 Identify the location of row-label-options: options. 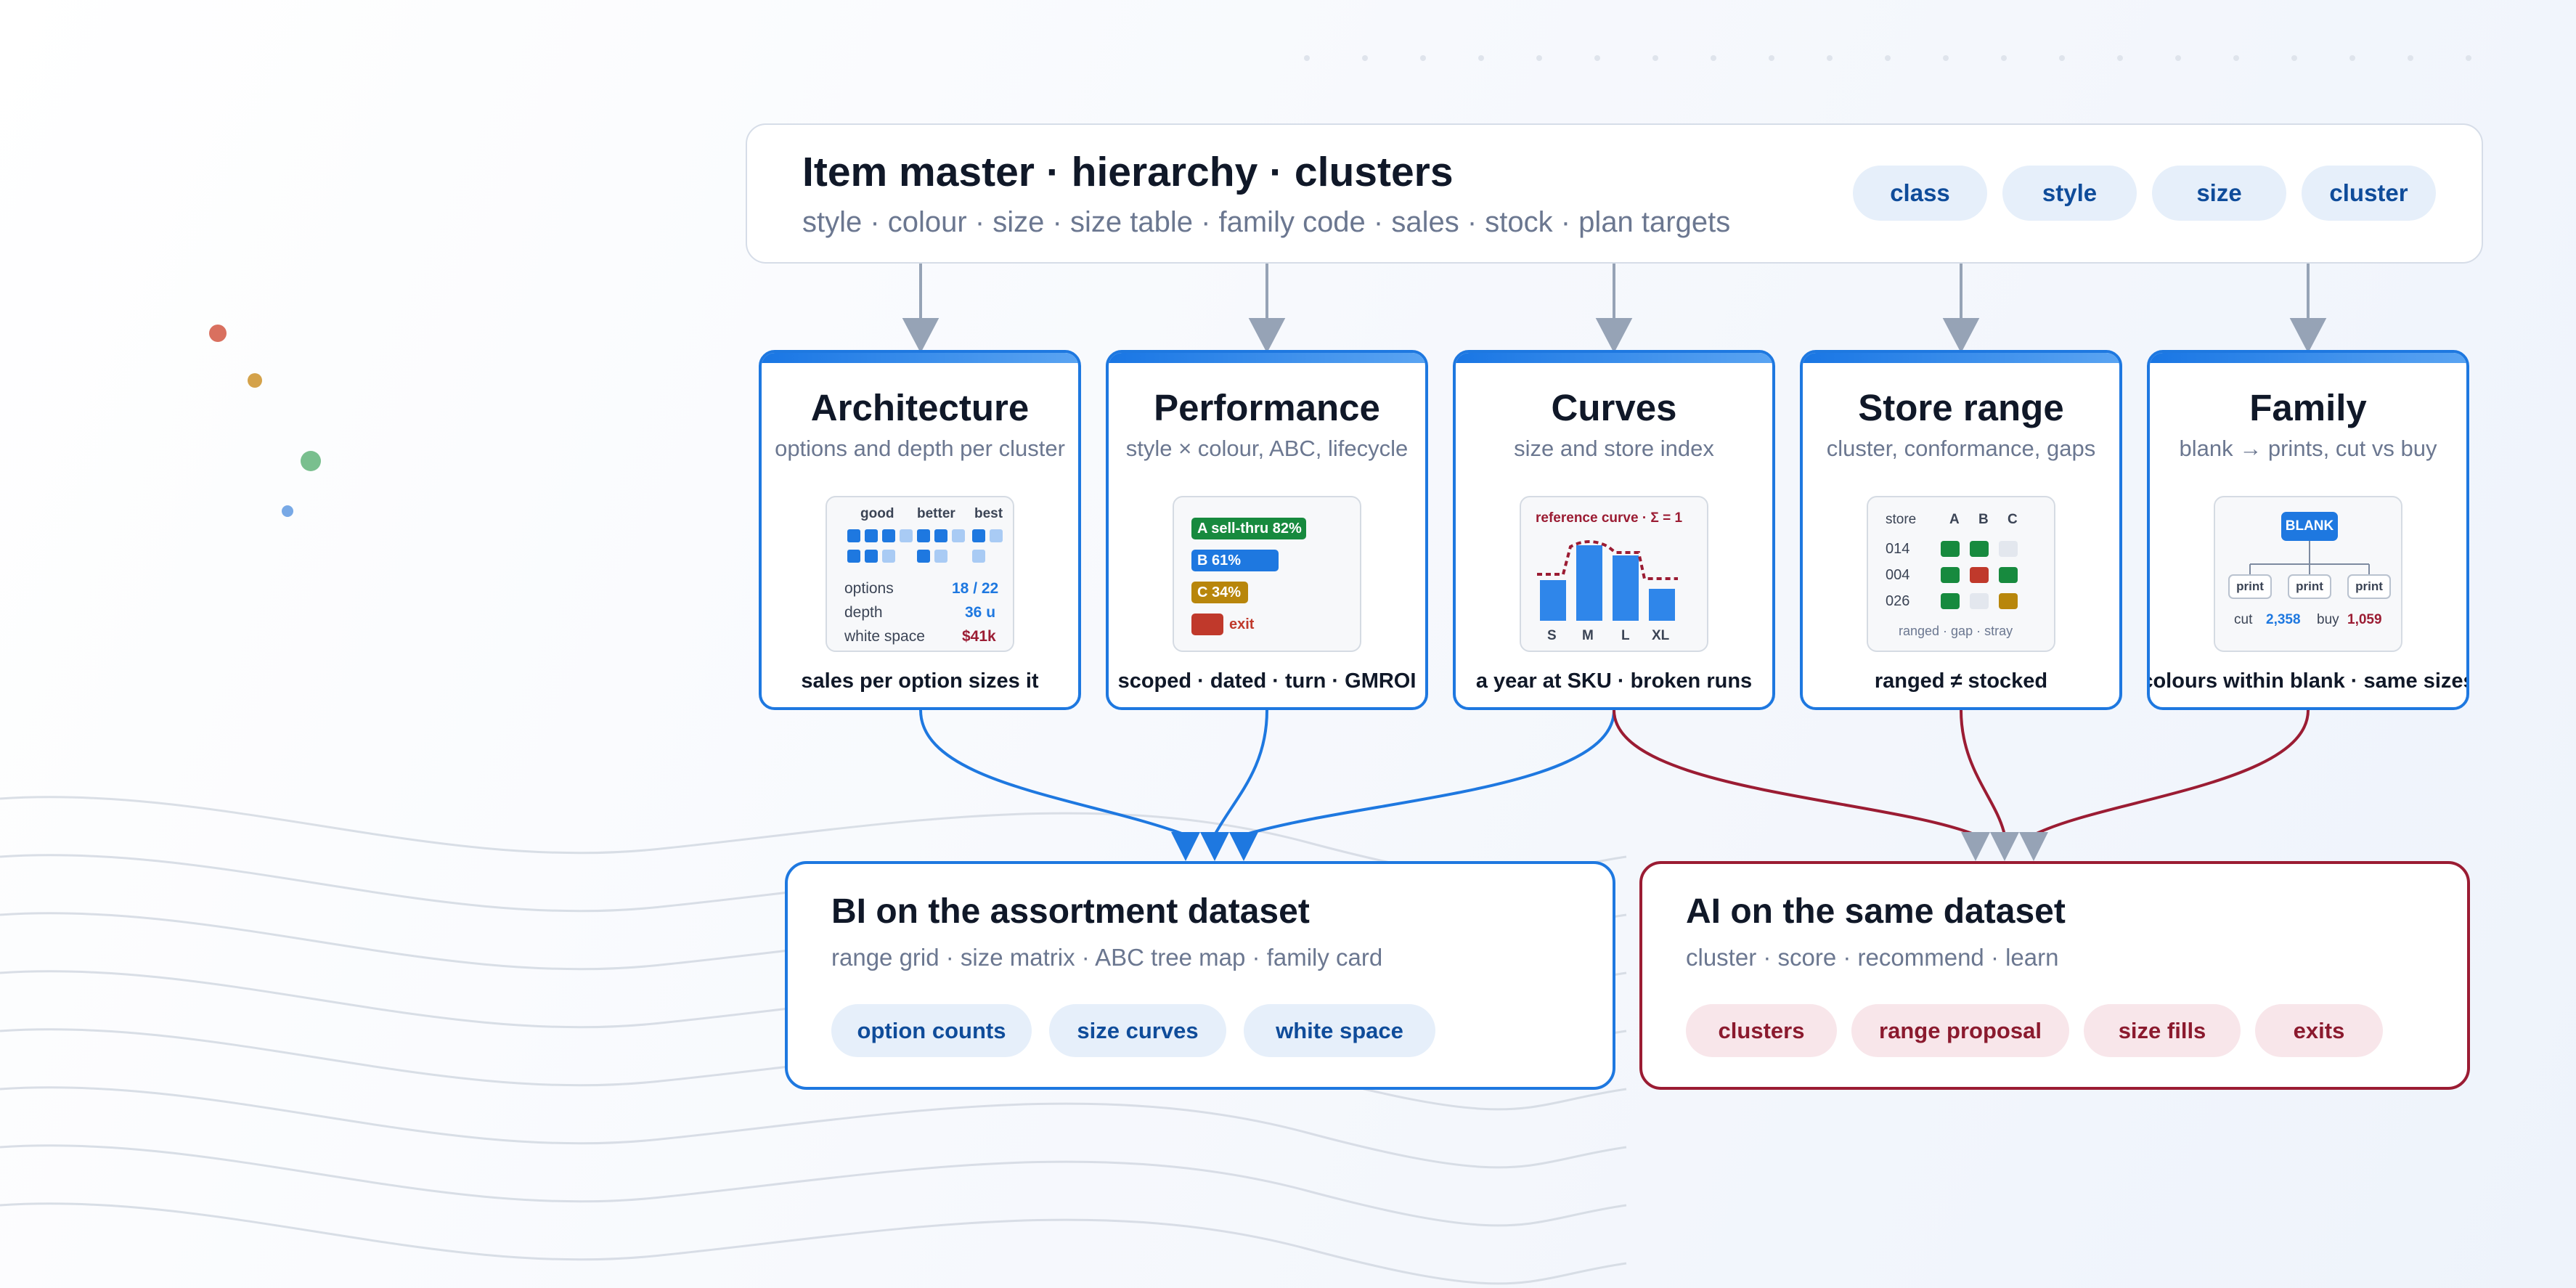
(869, 588).